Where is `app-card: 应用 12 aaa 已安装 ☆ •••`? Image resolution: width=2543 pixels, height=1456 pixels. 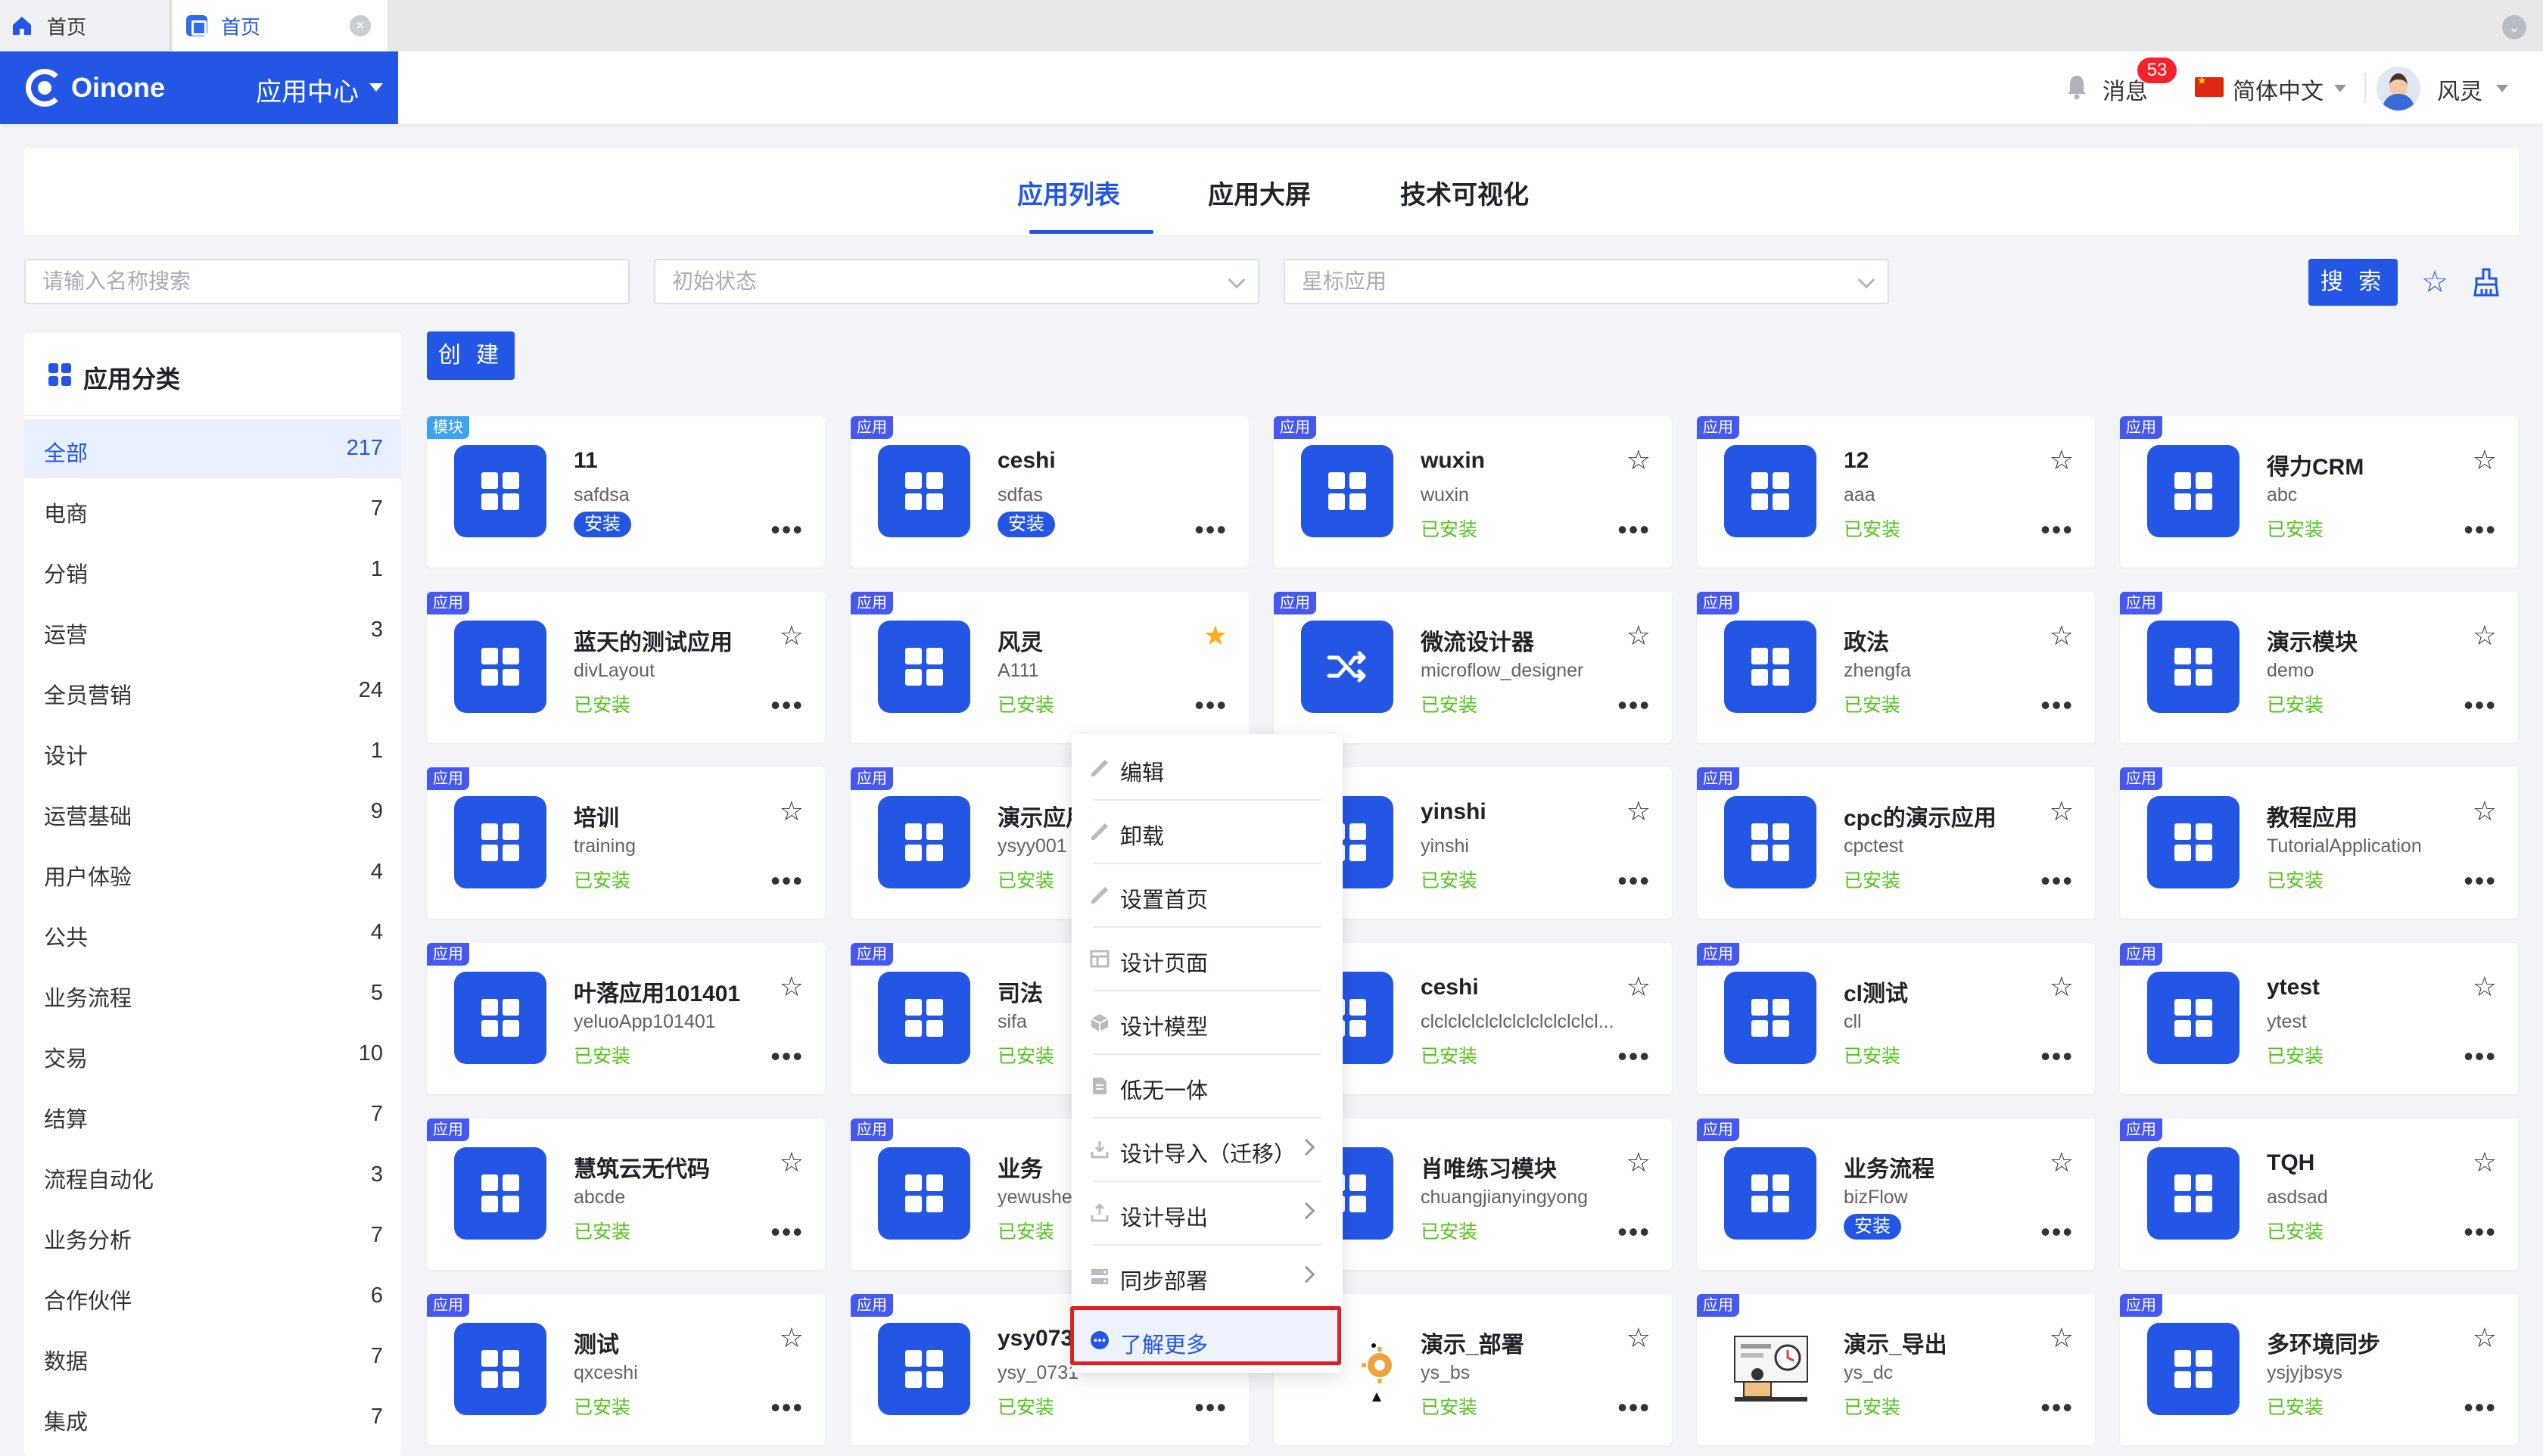
app-card: 应用 12 aaa 已安装 ☆ ••• is located at coordinates (1896, 492).